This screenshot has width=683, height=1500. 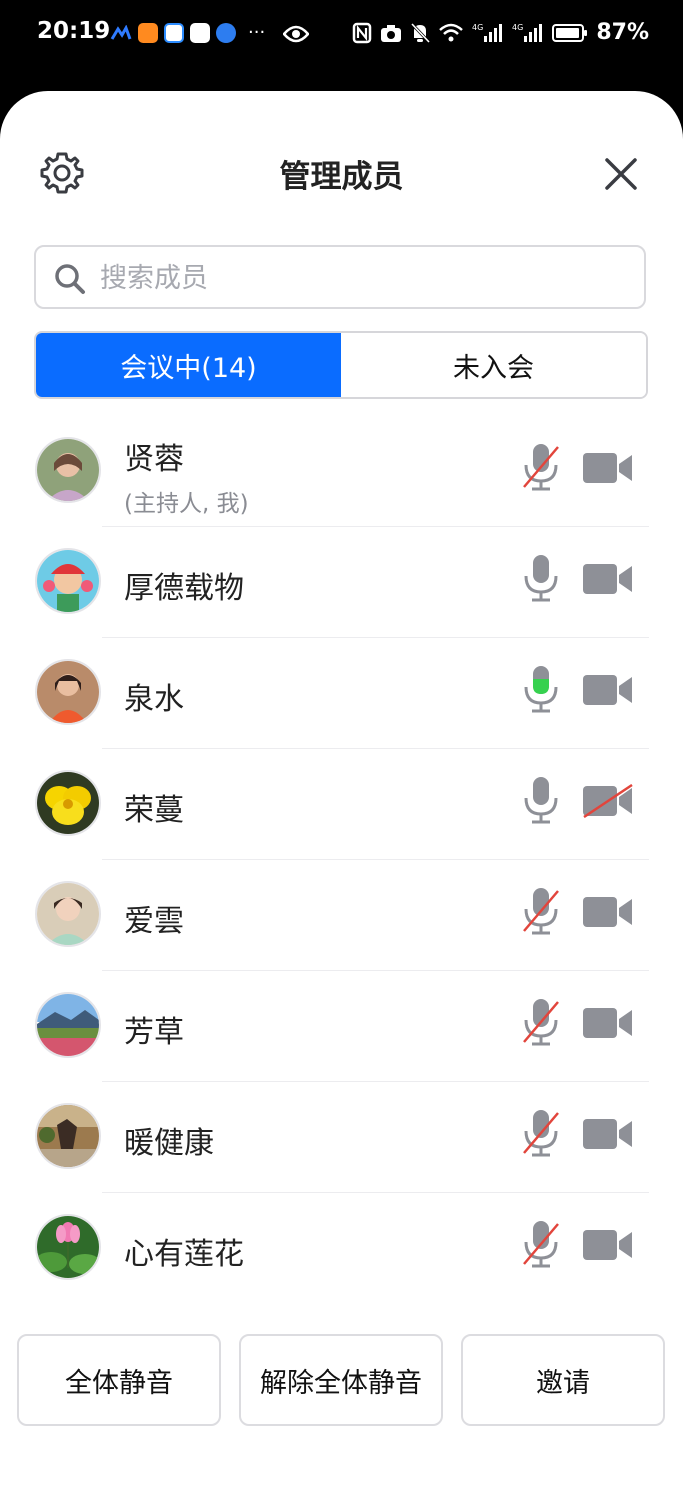 What do you see at coordinates (621, 174) in the screenshot?
I see `close-icon` at bounding box center [621, 174].